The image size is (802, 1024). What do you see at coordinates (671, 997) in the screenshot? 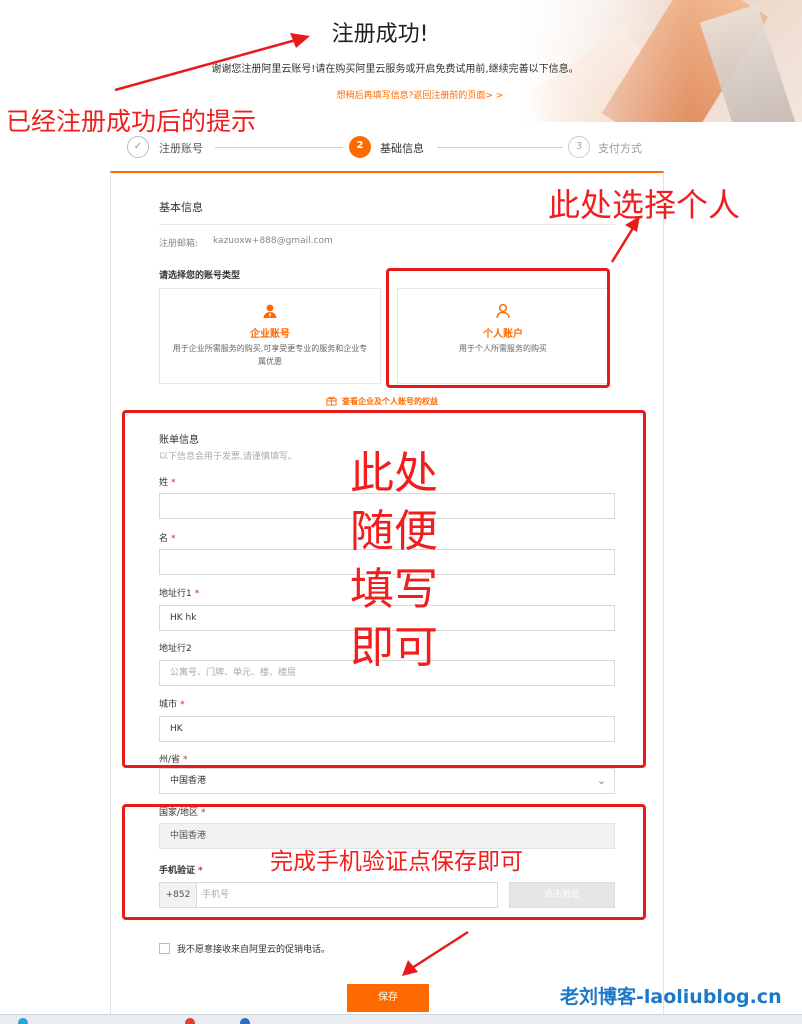
I see `blog-watermark: 老刘博客-laoliublog.cn` at bounding box center [671, 997].